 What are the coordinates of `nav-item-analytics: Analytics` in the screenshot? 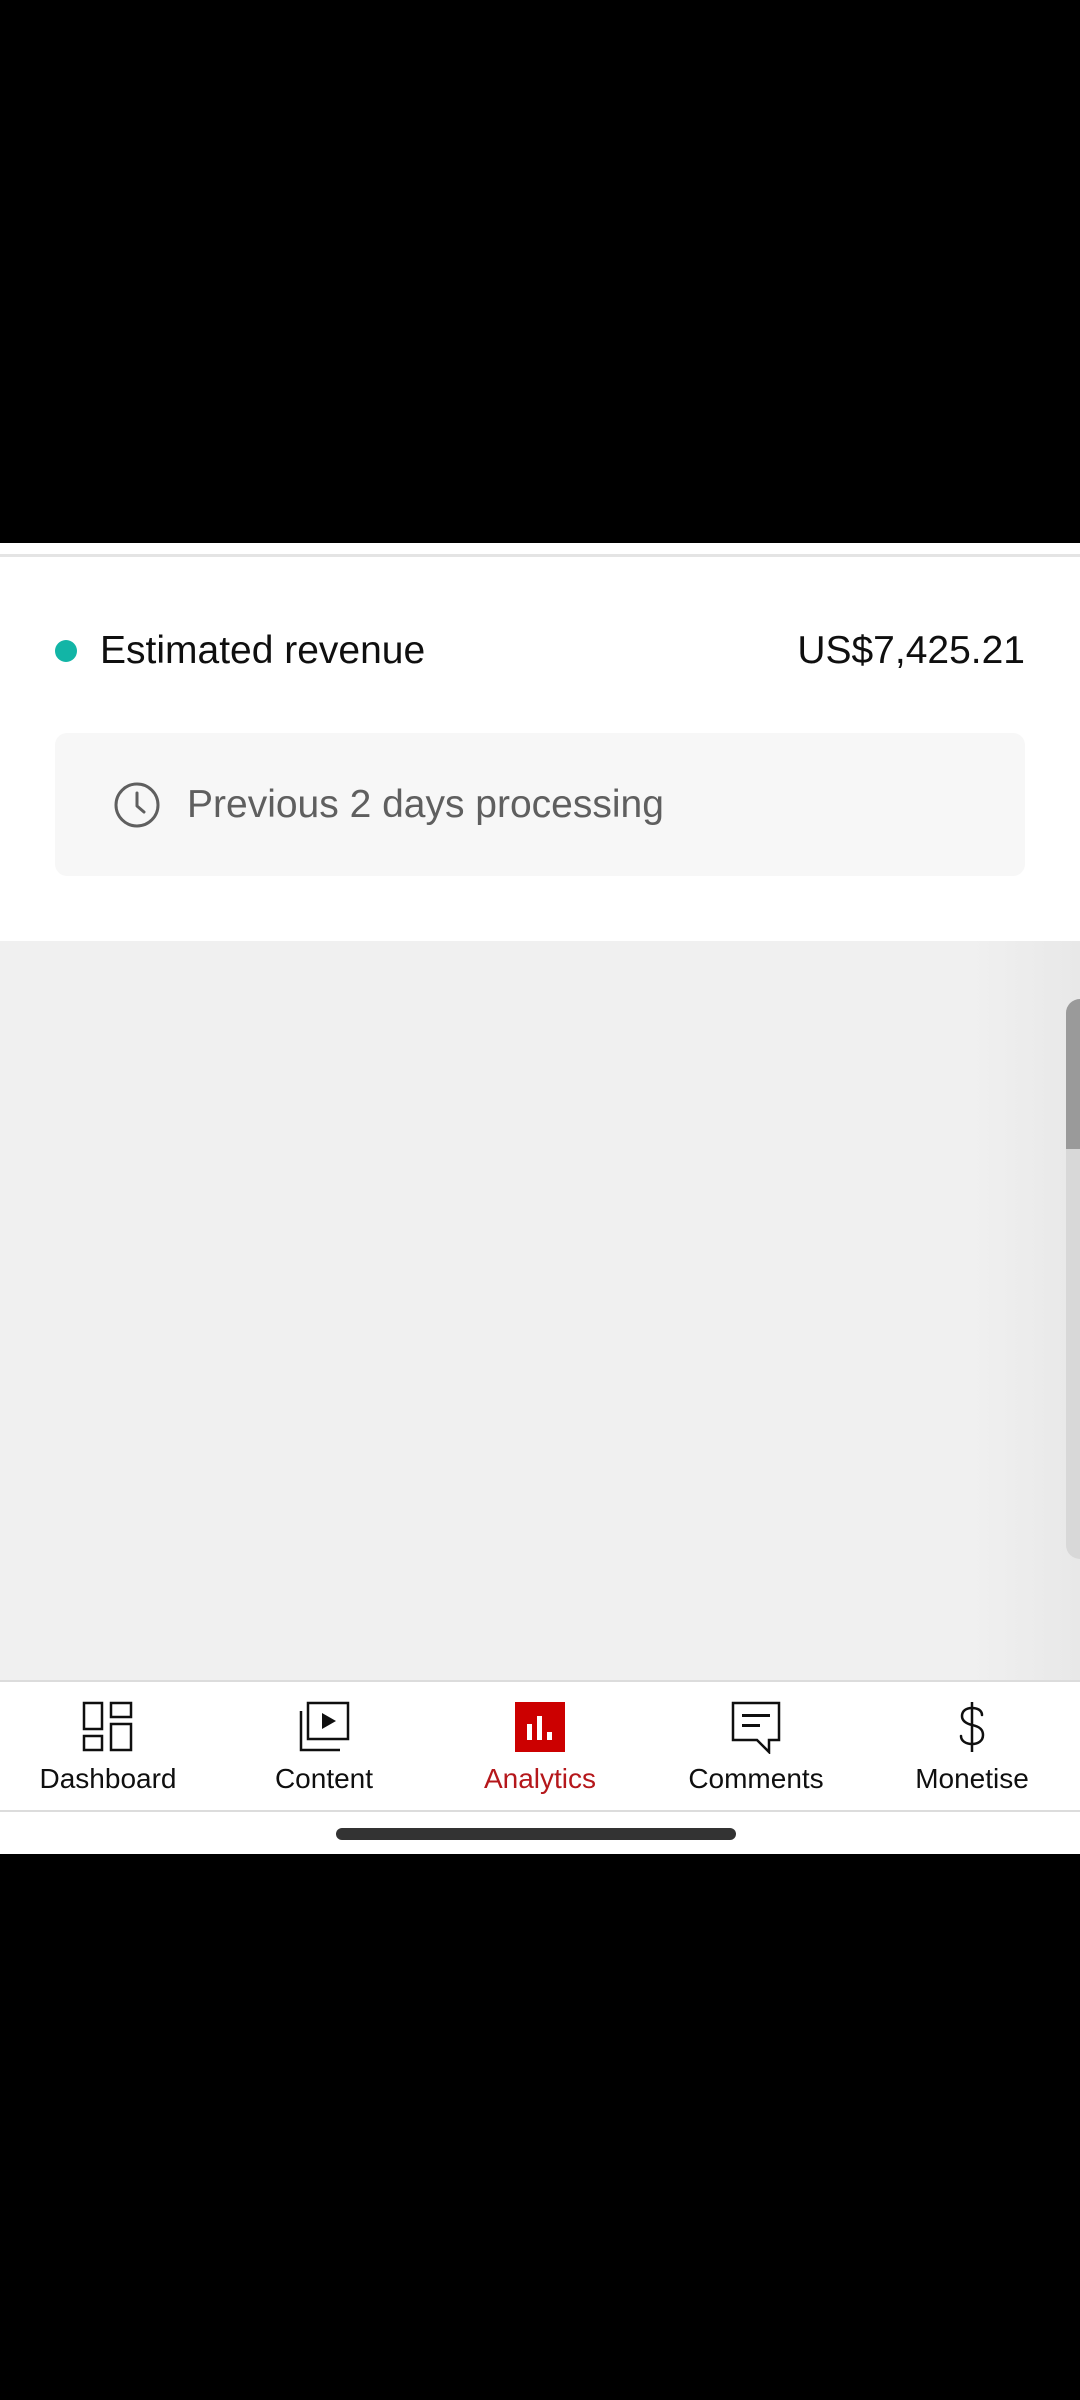 It's located at (540, 1746).